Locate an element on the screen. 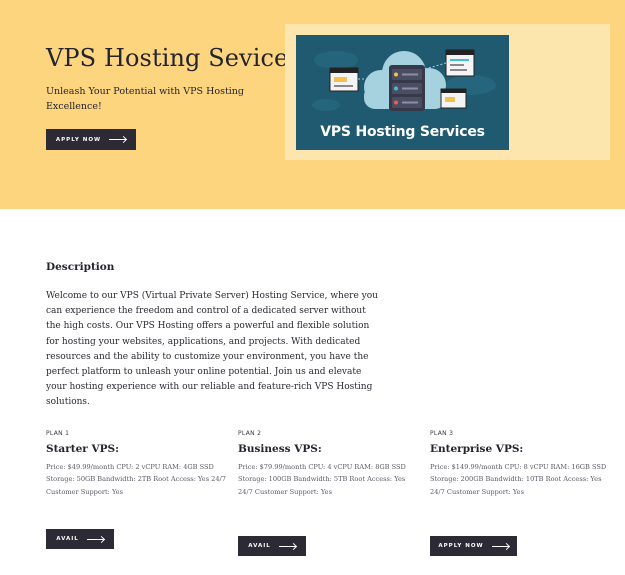 This screenshot has height=575, width=625. apply-now-enterprise-button: APPLY NOW is located at coordinates (473, 546).